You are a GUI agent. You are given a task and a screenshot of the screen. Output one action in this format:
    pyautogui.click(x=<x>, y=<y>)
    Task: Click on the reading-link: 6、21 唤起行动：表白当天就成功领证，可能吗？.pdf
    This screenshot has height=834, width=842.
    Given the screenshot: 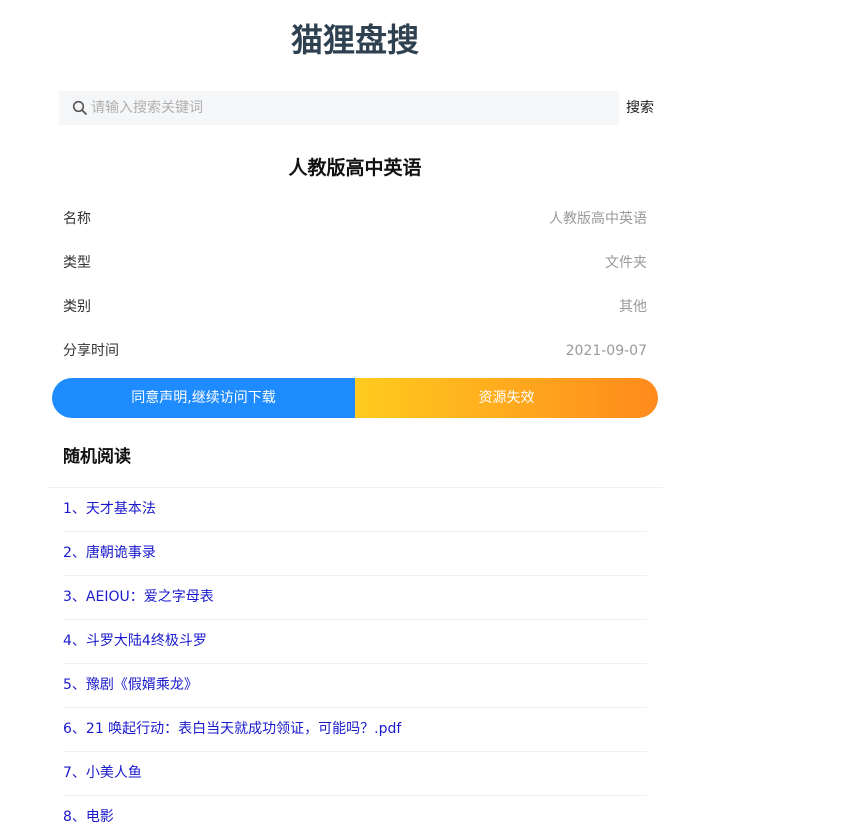 What is the action you would take?
    pyautogui.click(x=232, y=729)
    